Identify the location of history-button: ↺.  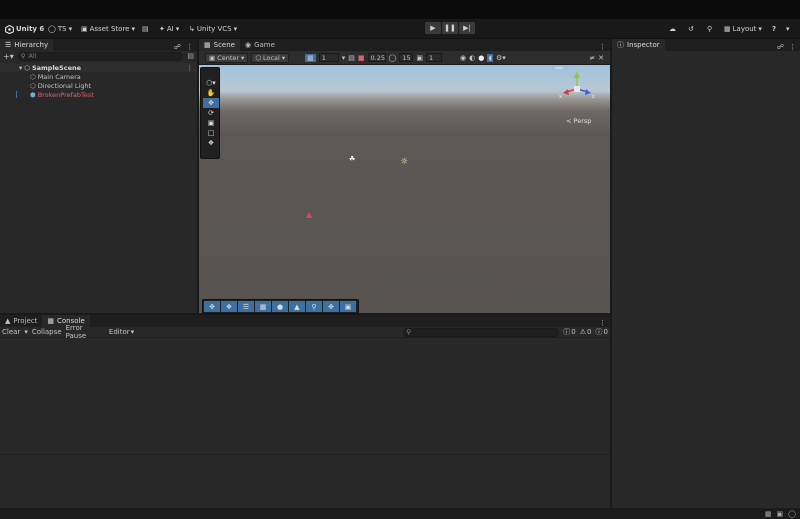
(691, 29).